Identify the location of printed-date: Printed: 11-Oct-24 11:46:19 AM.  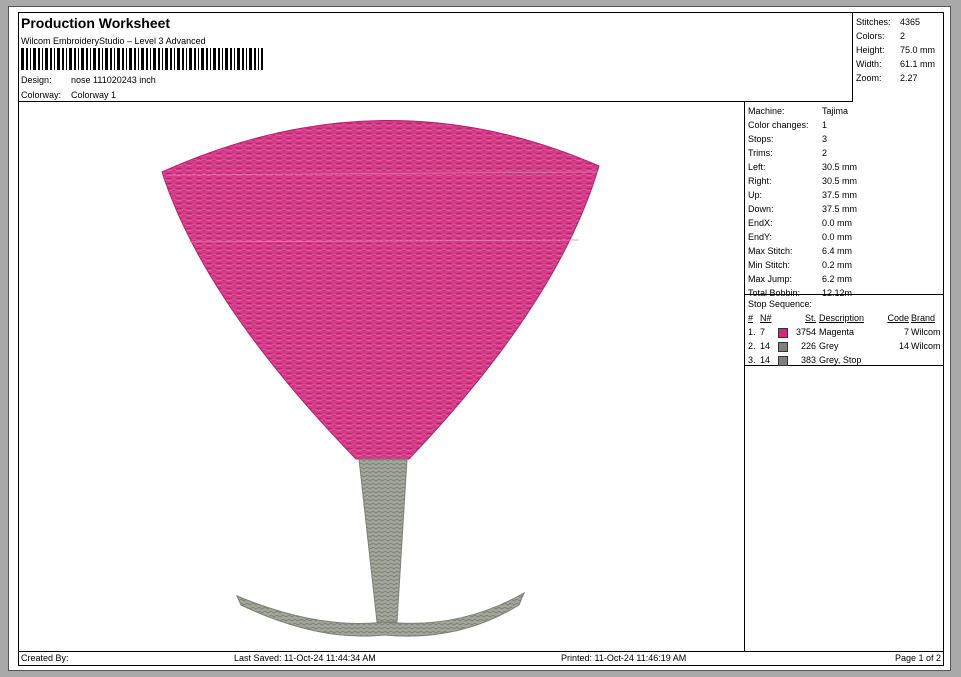
(624, 658).